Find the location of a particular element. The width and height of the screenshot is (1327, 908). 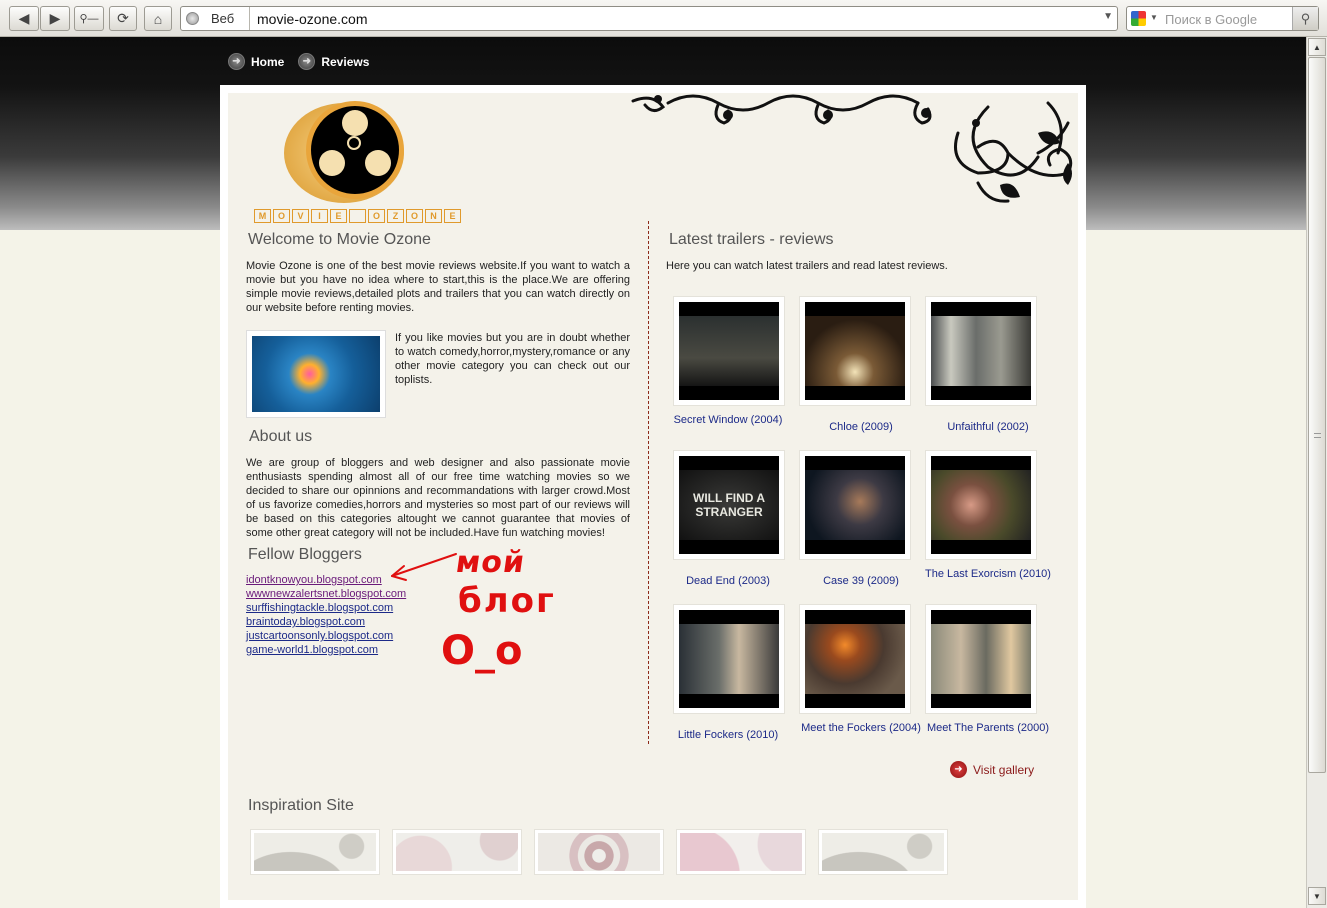

blogger-link: justcartoonsonly.blogspot.com is located at coordinates (319, 636).